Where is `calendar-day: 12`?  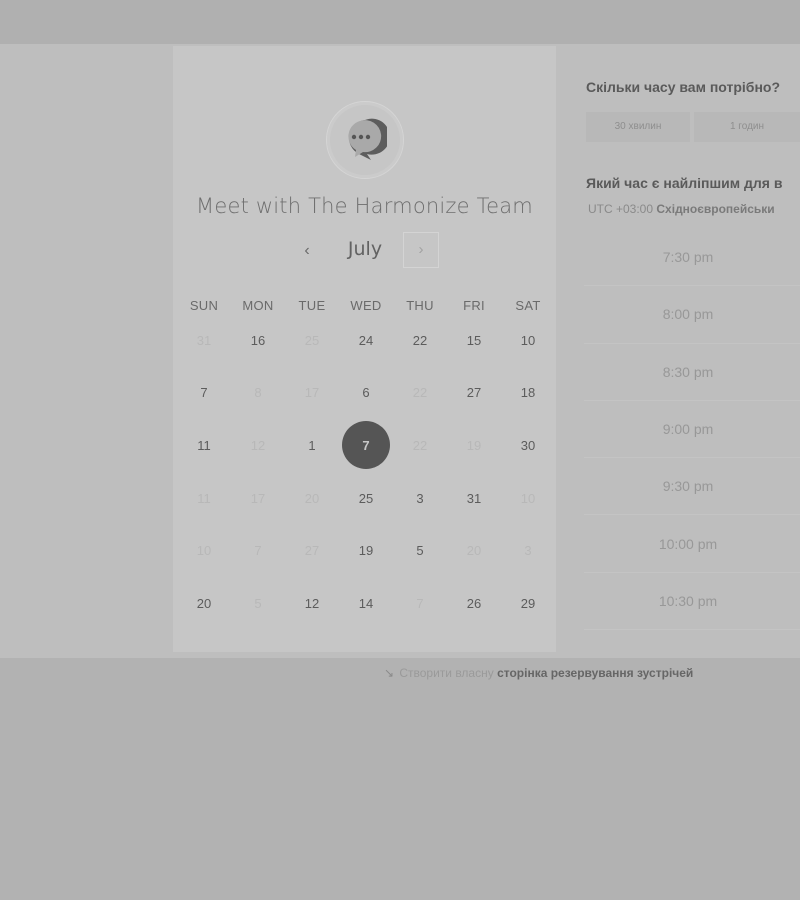
calendar-day: 12 is located at coordinates (312, 603).